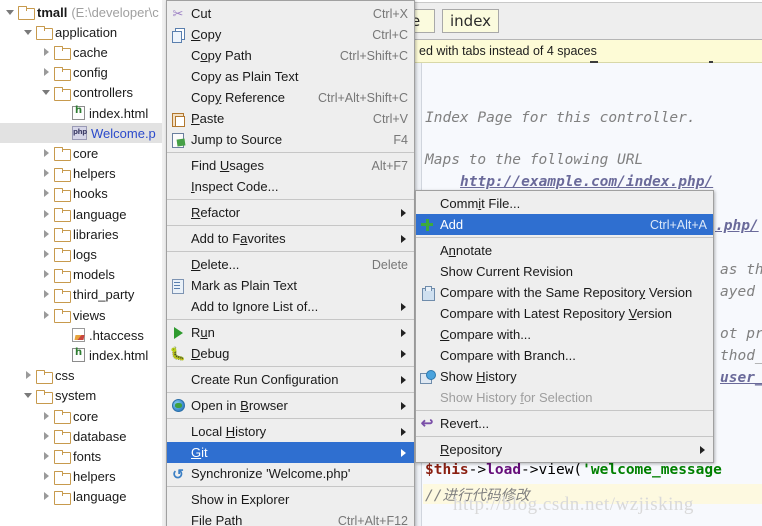  What do you see at coordinates (290, 452) in the screenshot?
I see `menu-item-git: Git` at bounding box center [290, 452].